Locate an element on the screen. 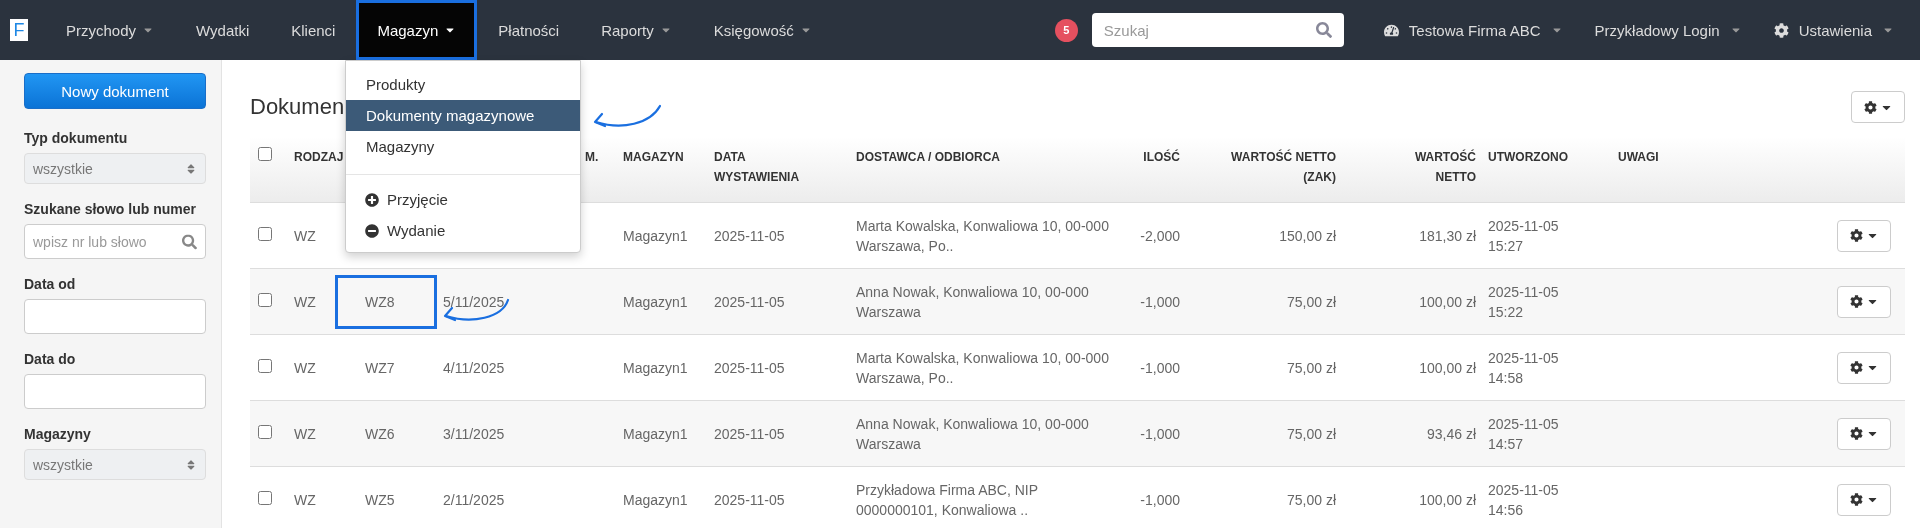  new-document-button: Nowy dokument is located at coordinates (115, 91).